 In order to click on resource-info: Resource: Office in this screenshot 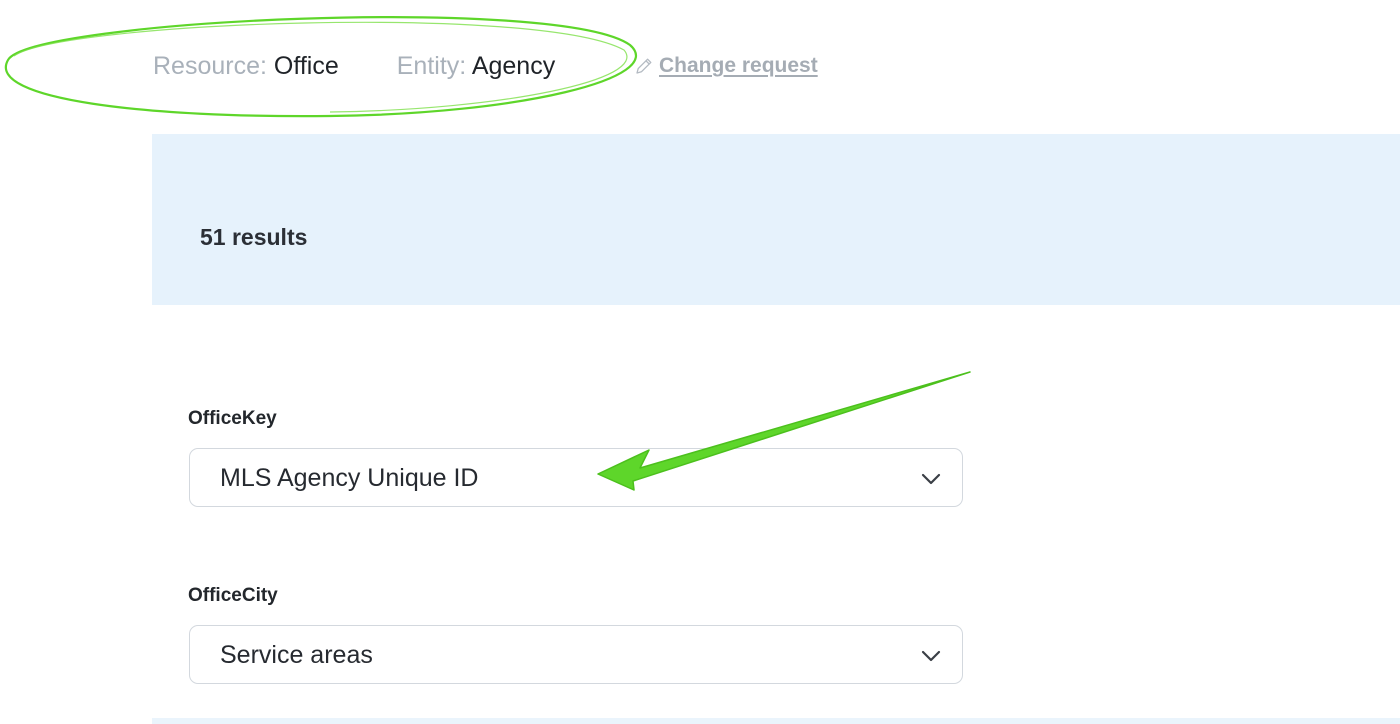, I will do `click(246, 66)`.